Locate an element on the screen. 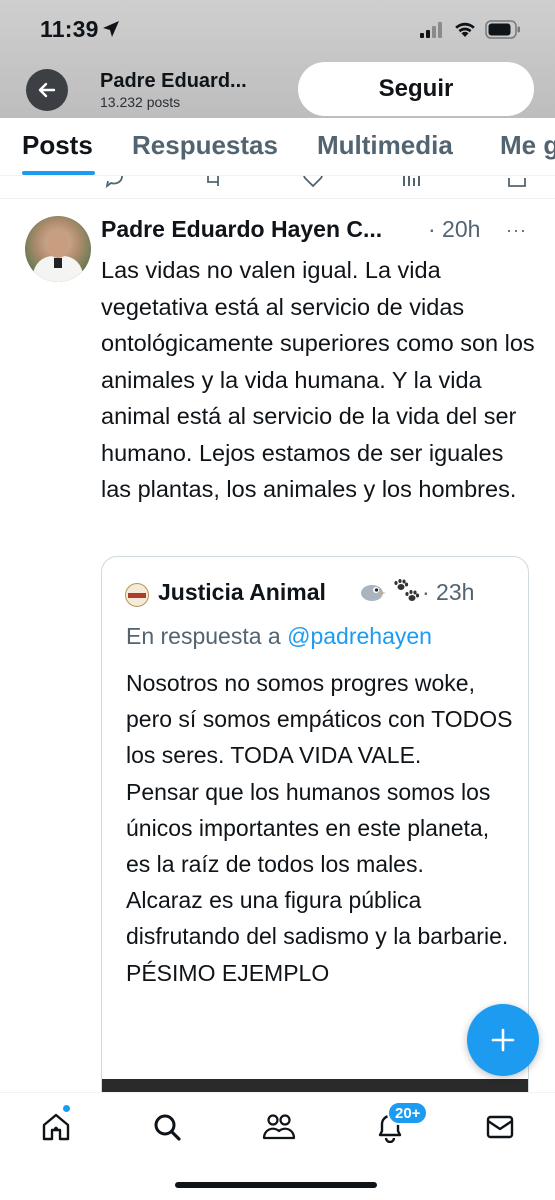  battery-icon is located at coordinates (502, 29).